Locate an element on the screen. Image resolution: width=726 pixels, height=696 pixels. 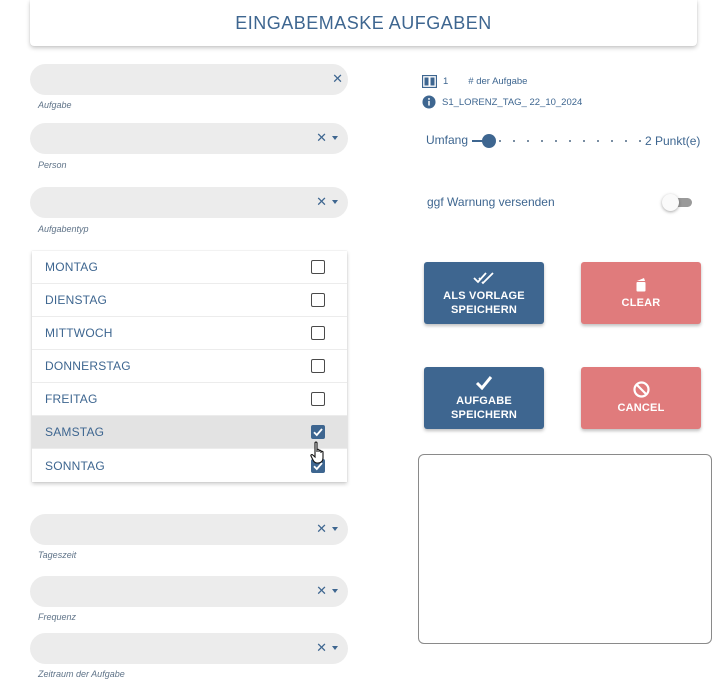
frequenz-select: ✕ is located at coordinates (189, 591).